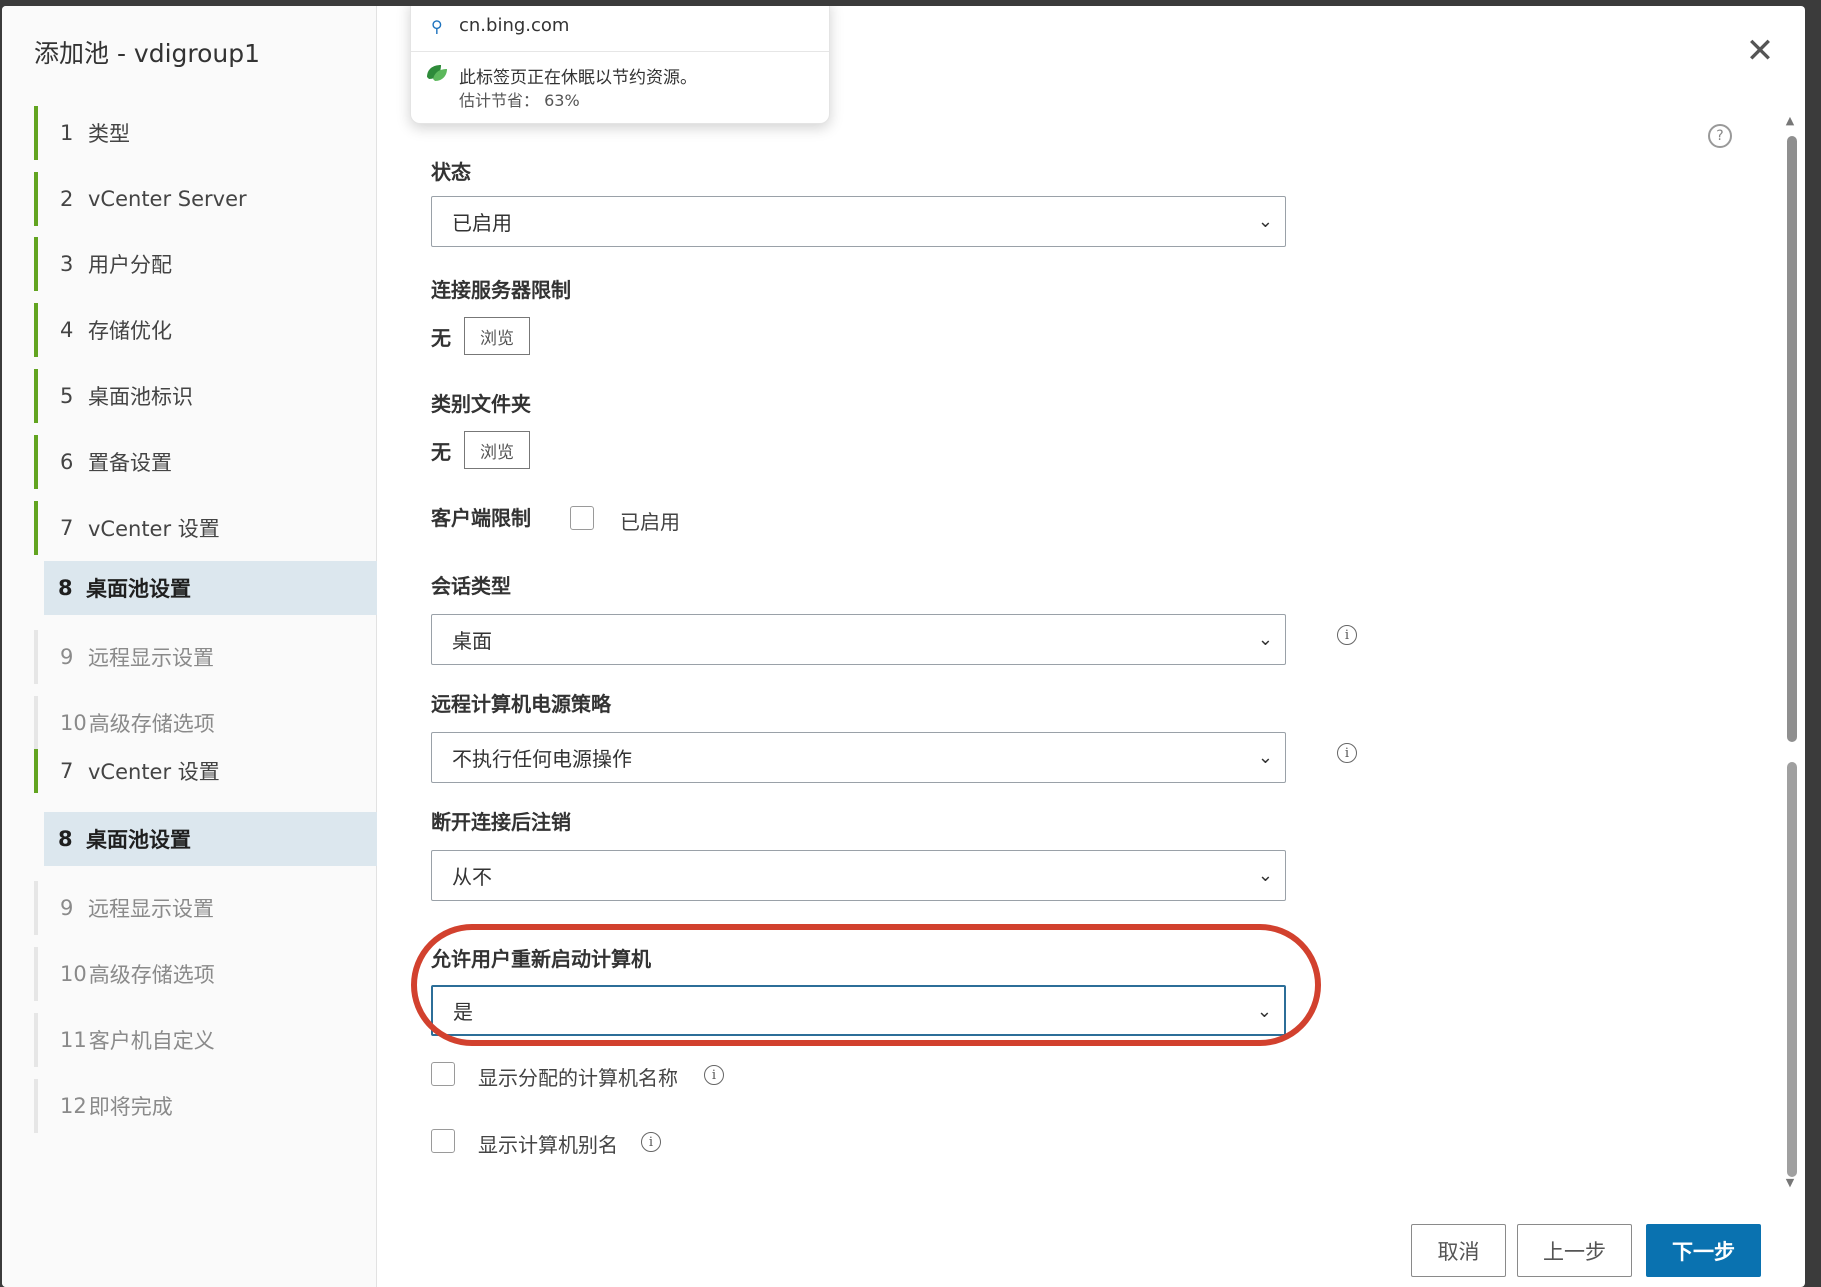 This screenshot has width=1821, height=1287. Describe the element at coordinates (205, 771) in the screenshot. I see `step-vcenter-settings-dup: 7 vCenter 设置` at that location.